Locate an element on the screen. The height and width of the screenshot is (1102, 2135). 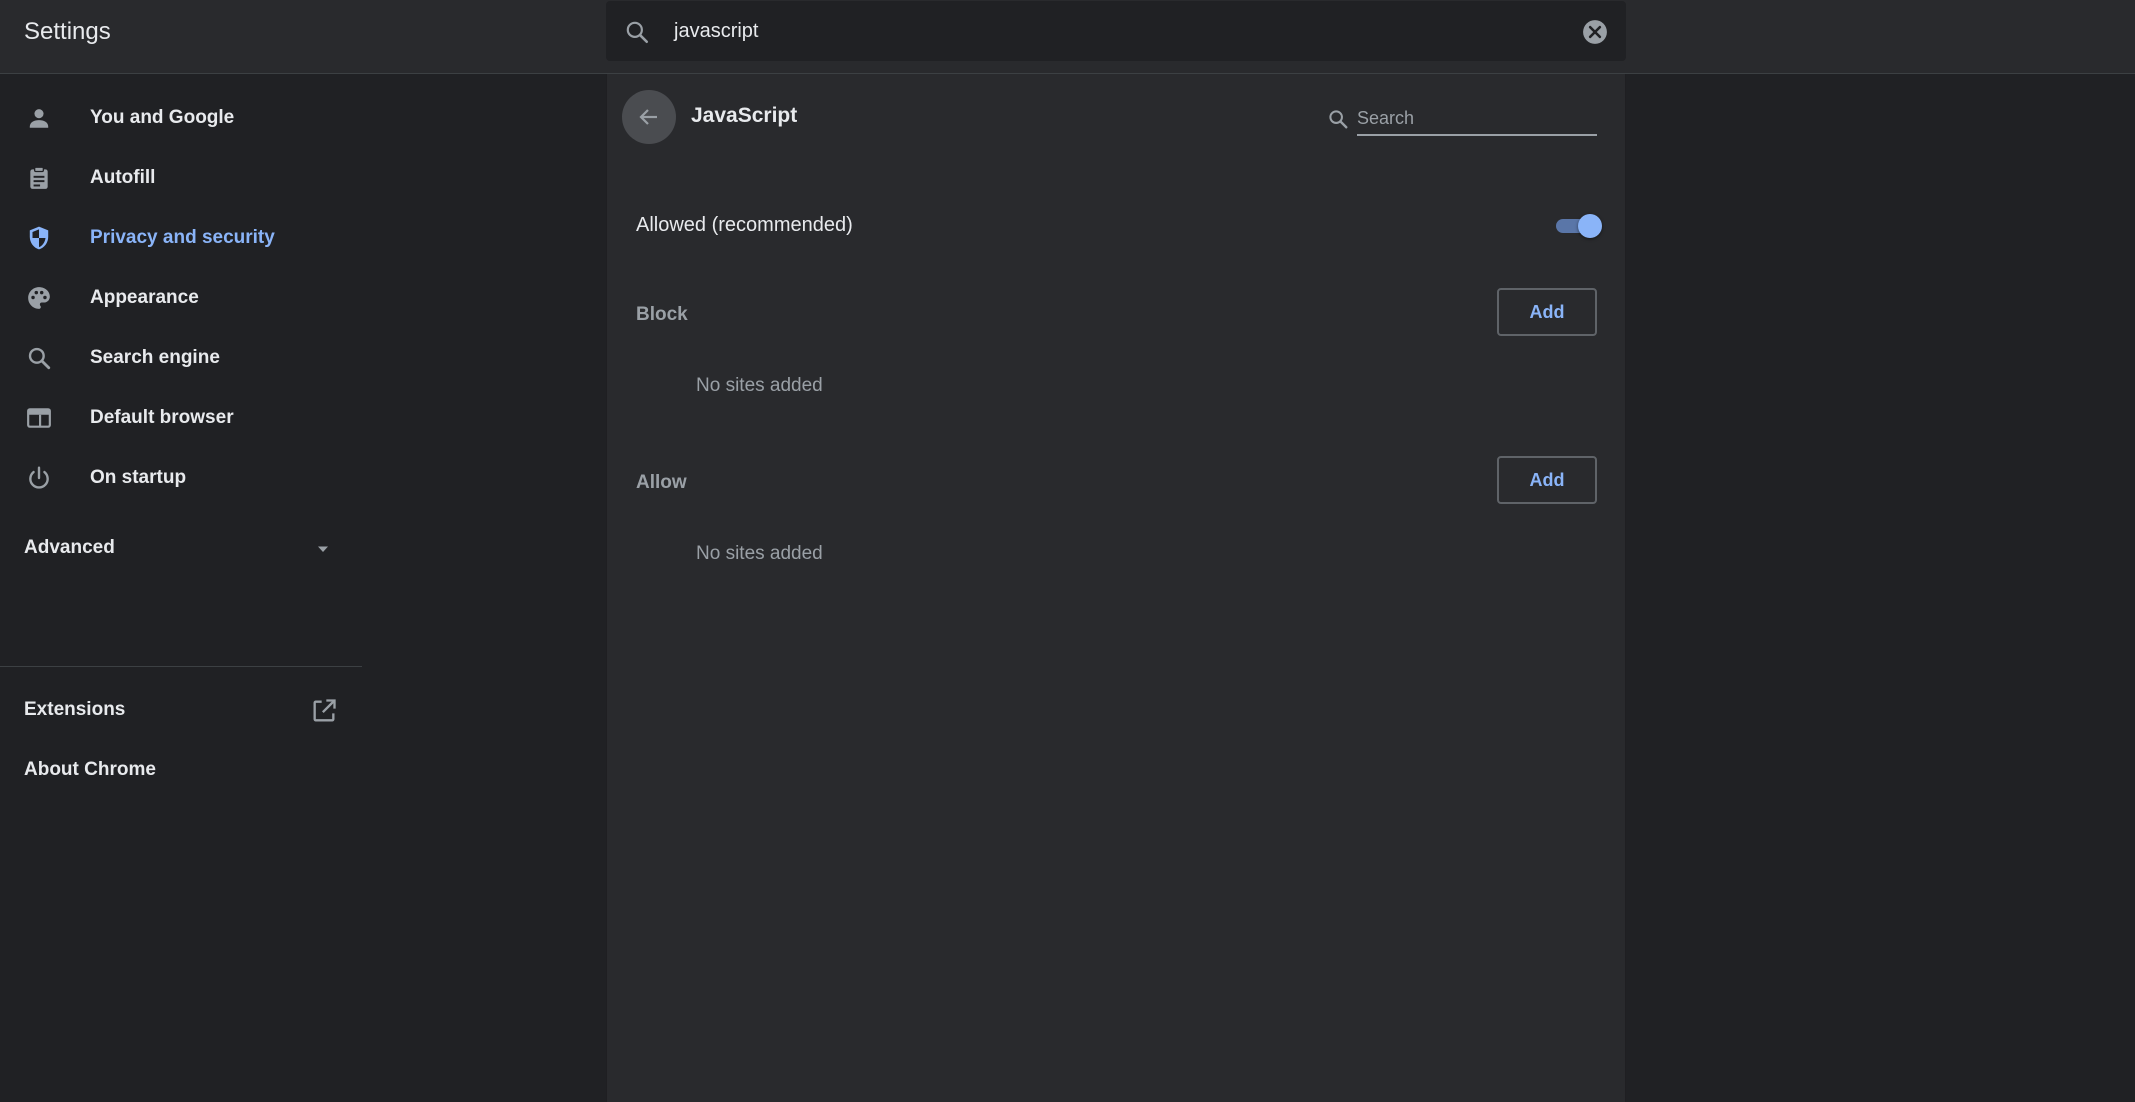
sidebar-item-appearance: Appearance is located at coordinates (181, 298).